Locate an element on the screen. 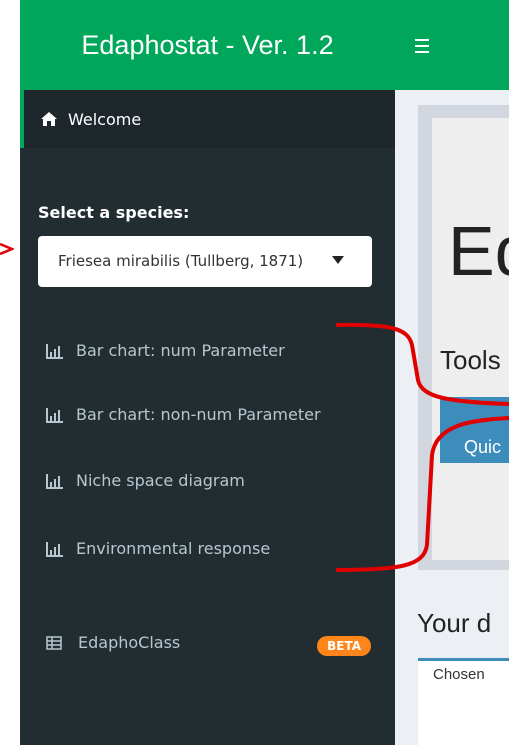 This screenshot has width=509, height=745. species-select-label: Select a species: is located at coordinates (114, 212).